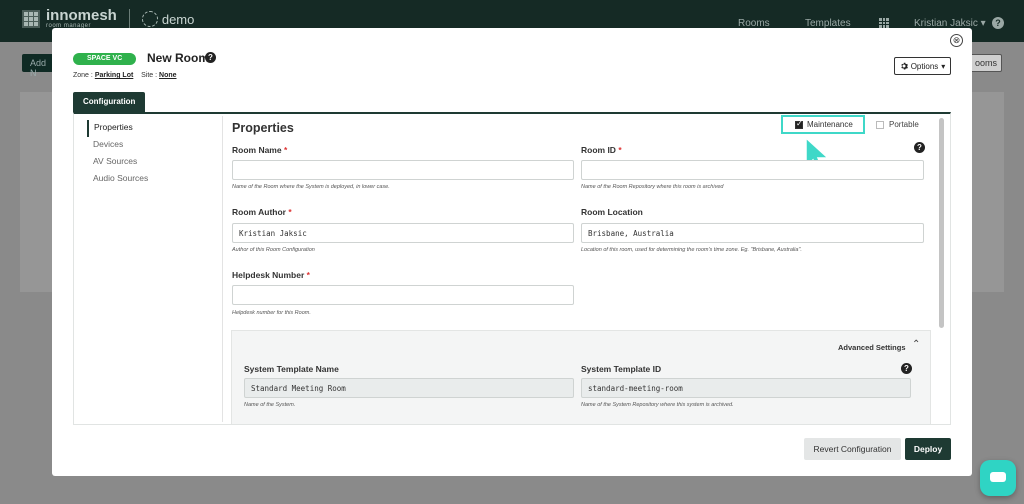 The width and height of the screenshot is (1024, 504). What do you see at coordinates (998, 478) in the screenshot?
I see `chat-icon` at bounding box center [998, 478].